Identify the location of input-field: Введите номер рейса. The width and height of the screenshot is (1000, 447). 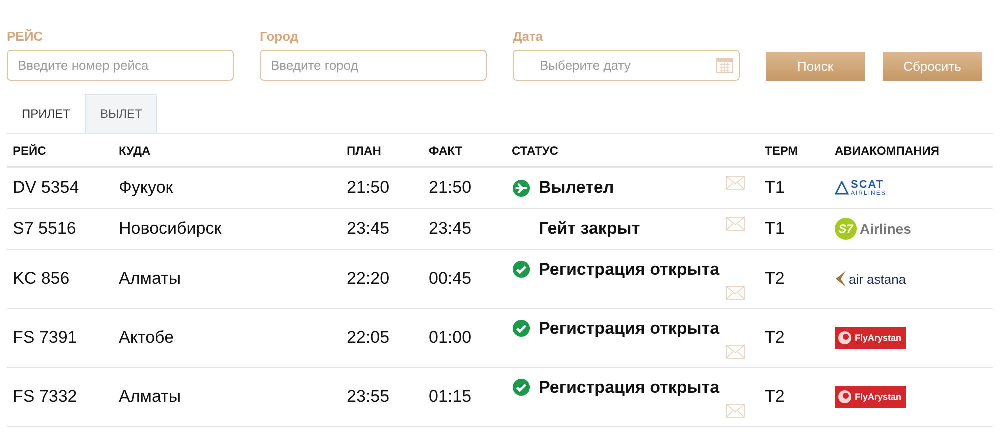
(120, 65).